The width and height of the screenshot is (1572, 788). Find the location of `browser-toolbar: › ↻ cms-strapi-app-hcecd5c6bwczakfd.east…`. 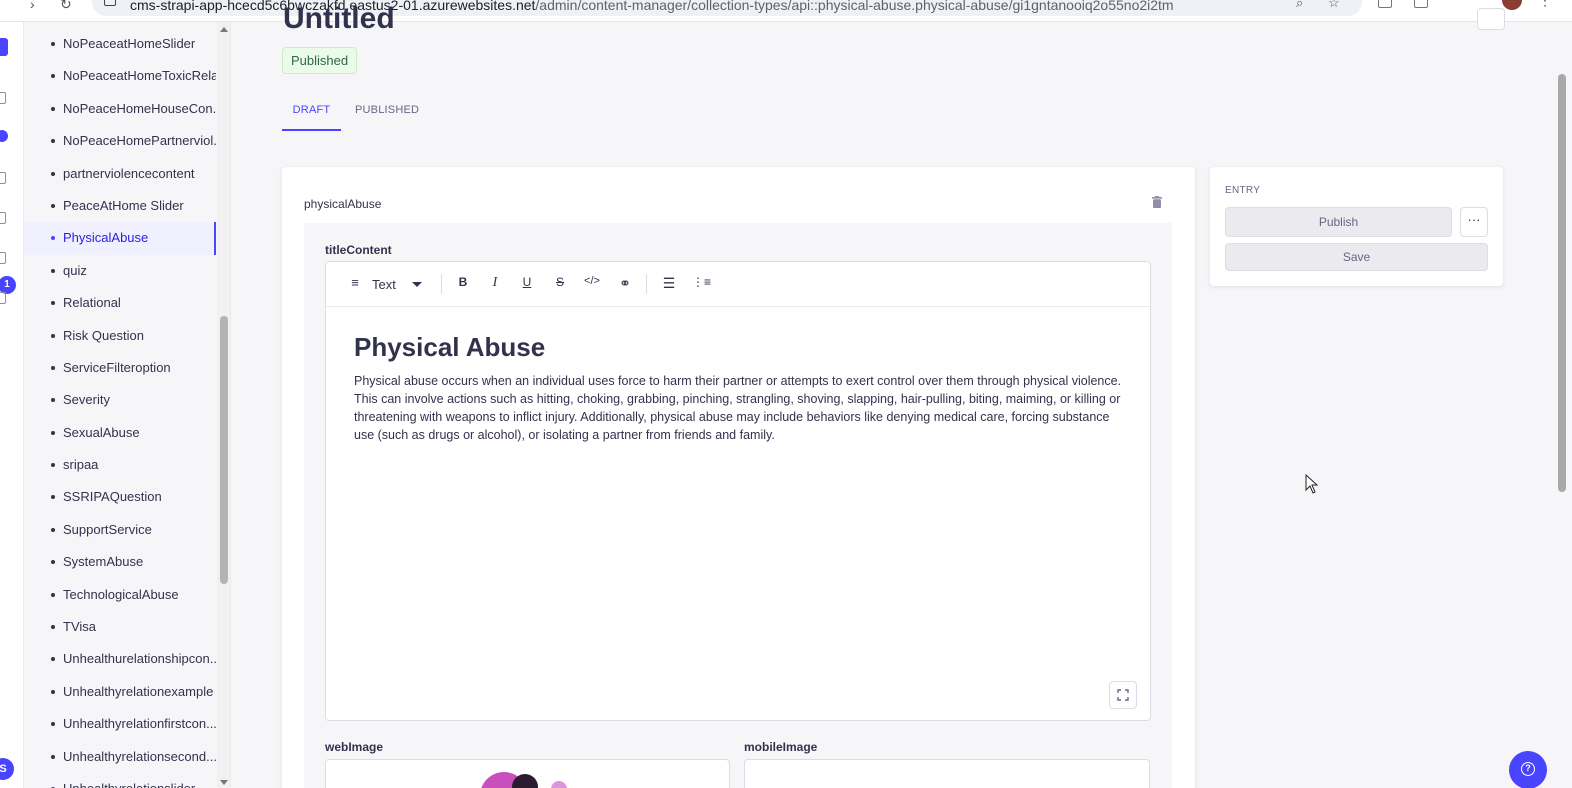

browser-toolbar: › ↻ cms-strapi-app-hcecd5c6bwczakfd.east… is located at coordinates (786, 11).